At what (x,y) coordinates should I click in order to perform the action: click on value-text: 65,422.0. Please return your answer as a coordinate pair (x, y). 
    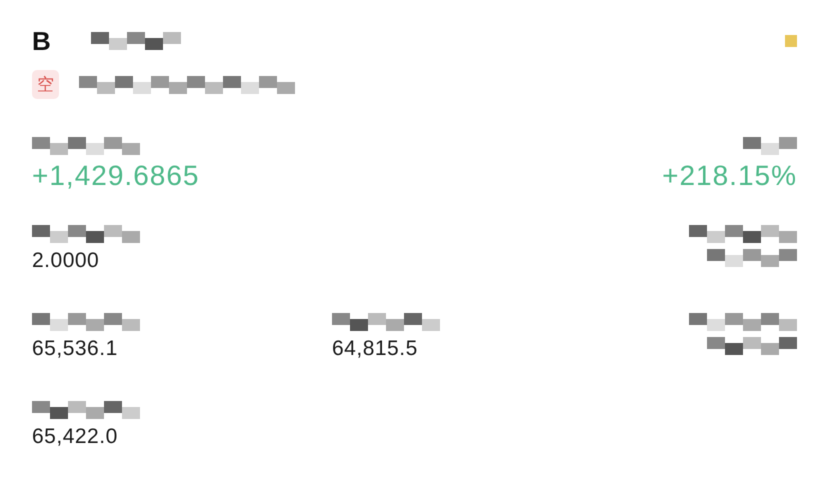
    Looking at the image, I should click on (75, 436).